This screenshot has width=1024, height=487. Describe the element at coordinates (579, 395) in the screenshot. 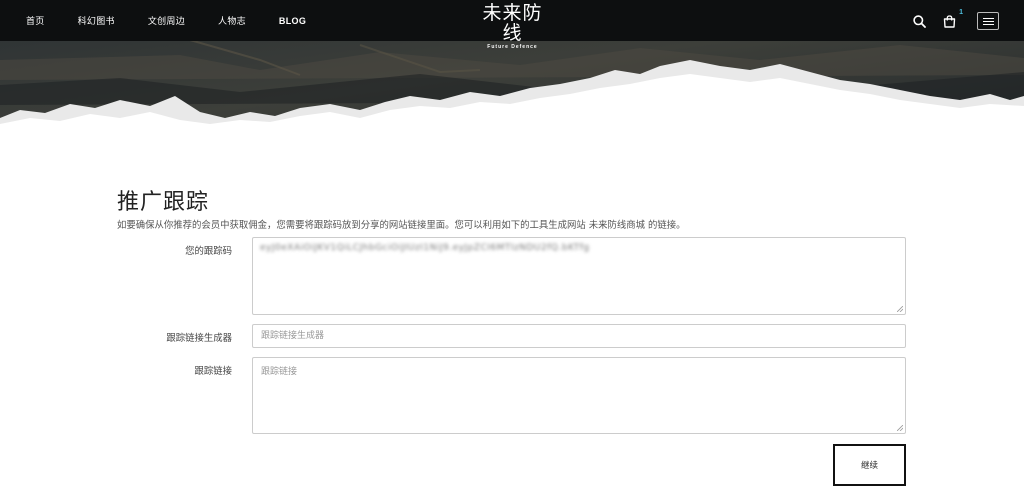

I see `tracking-link-textarea` at that location.